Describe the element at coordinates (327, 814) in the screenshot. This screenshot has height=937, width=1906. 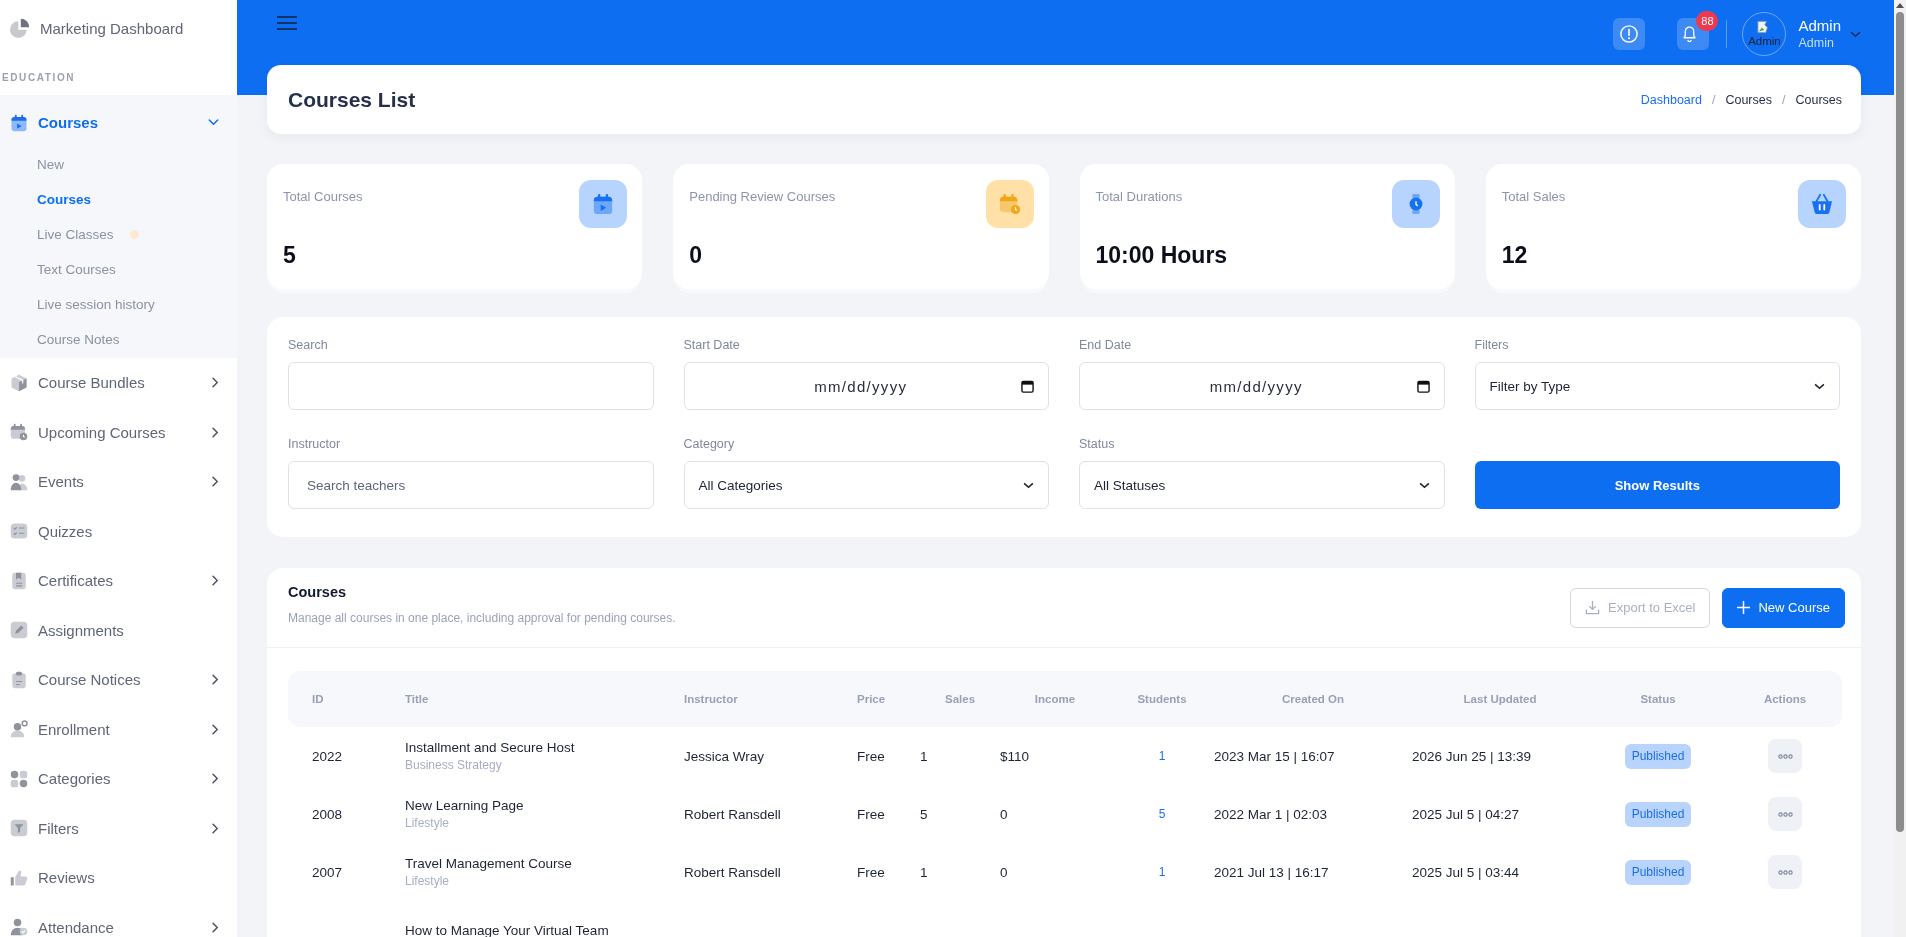
I see `table-cell: 2008` at that location.